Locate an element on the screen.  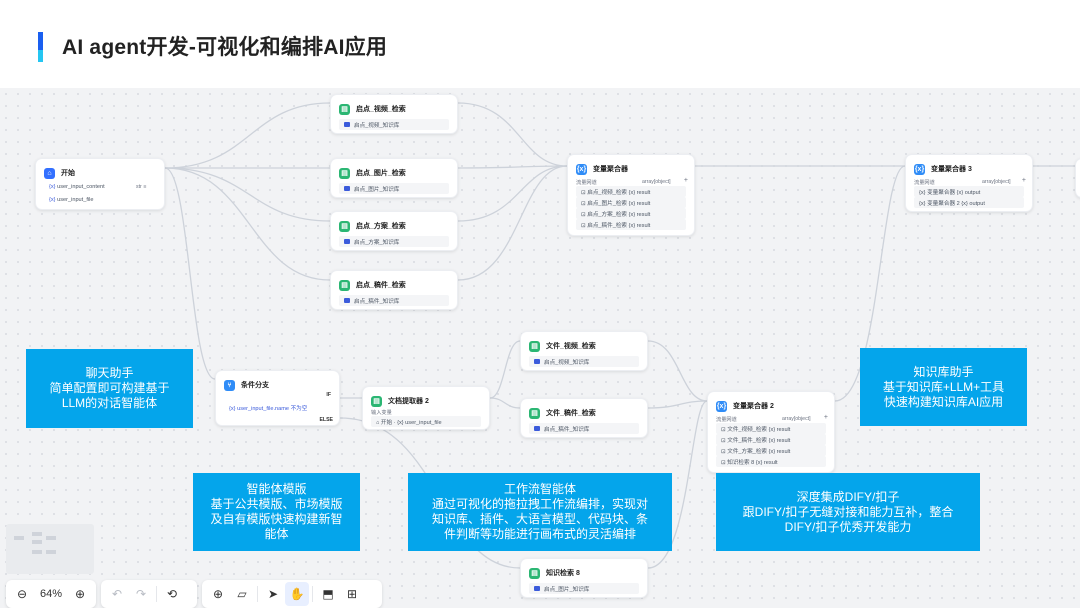
aggregator-row: ⊡ 启点_稿件_检索 {x} result is located at coordinates (631, 224).